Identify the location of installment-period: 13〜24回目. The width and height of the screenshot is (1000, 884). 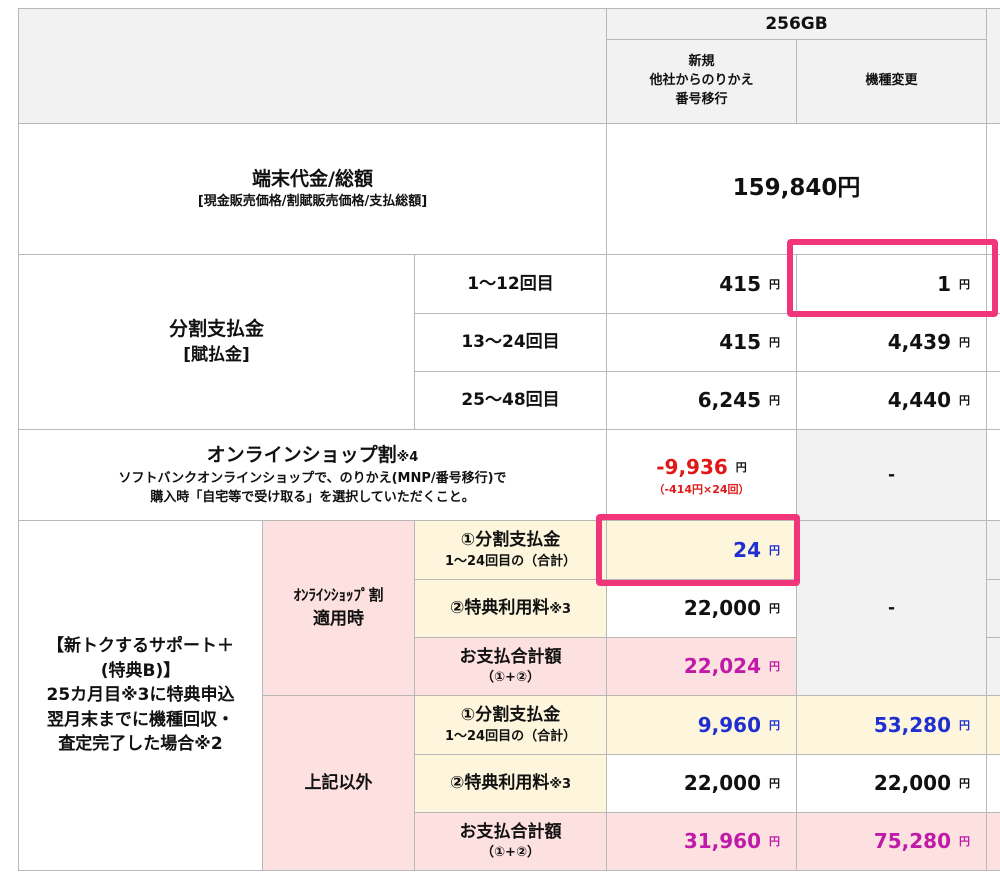
(510, 342).